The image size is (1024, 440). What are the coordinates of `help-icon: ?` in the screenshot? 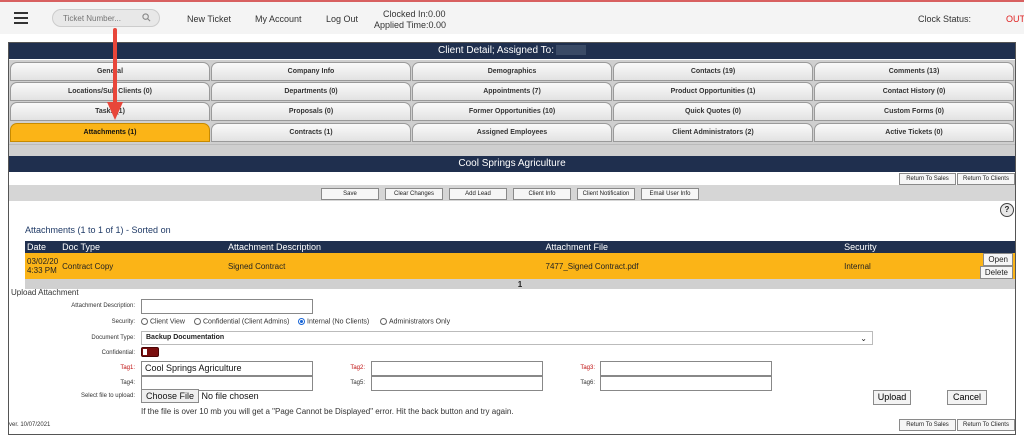 It's located at (1007, 210).